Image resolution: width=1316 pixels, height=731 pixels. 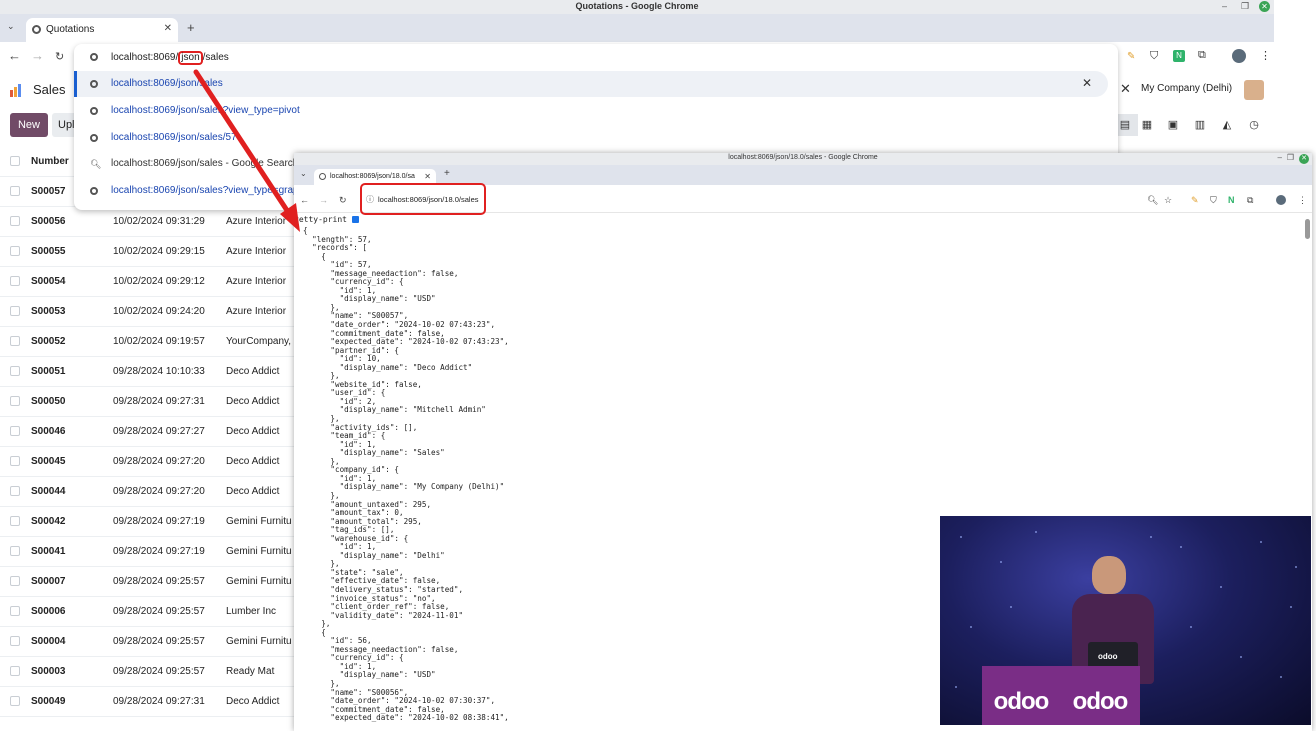 I want to click on bookmark-star-icon: ☆, so click(x=1168, y=200).